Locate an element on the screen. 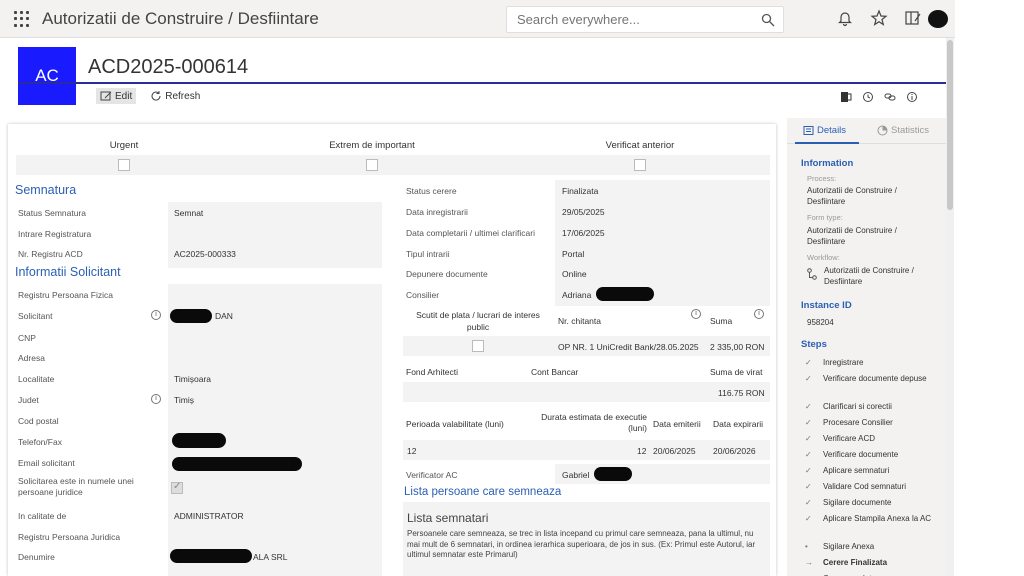  record-id: ACD2025-000614 is located at coordinates (168, 67).